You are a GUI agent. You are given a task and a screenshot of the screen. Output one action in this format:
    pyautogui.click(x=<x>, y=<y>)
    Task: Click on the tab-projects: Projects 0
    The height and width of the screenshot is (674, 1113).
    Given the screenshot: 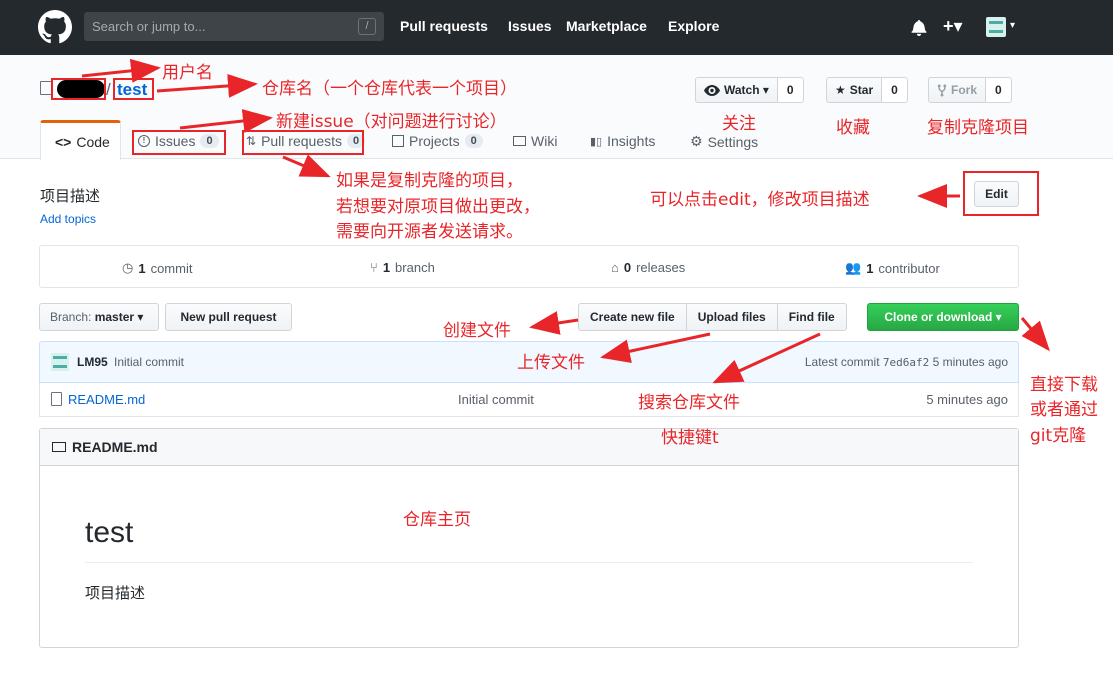 What is the action you would take?
    pyautogui.click(x=437, y=141)
    